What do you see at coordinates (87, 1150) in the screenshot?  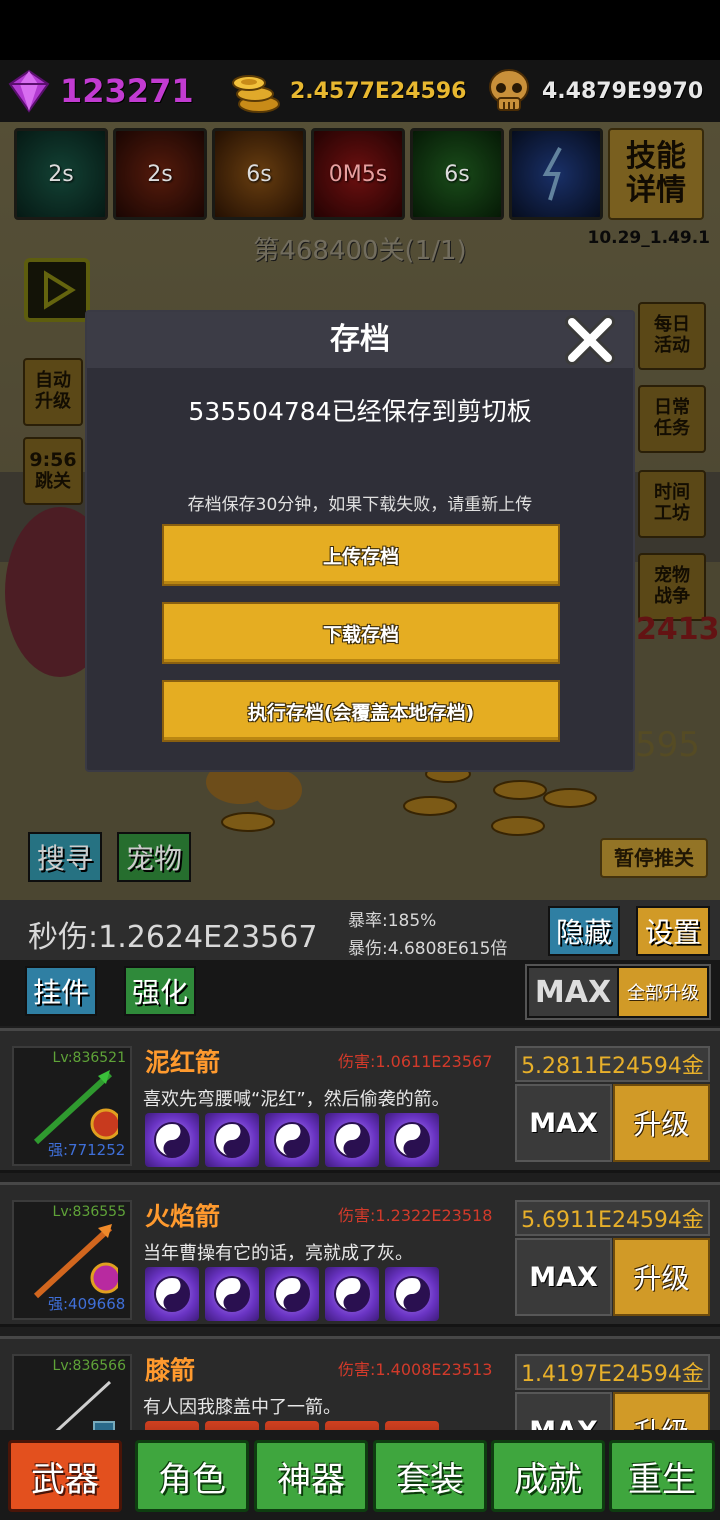 I see `weapon-strength: 强:771252` at bounding box center [87, 1150].